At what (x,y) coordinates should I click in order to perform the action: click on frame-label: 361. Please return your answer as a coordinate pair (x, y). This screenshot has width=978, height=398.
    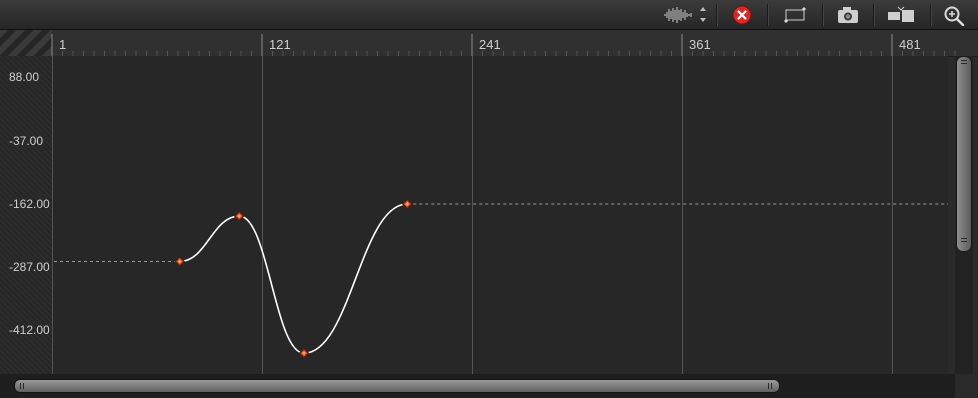
    Looking at the image, I should click on (700, 44).